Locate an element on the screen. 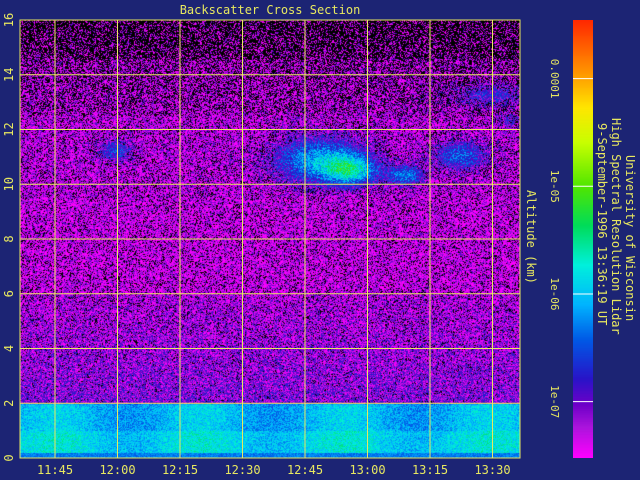  x-tick-label: 12:30 is located at coordinates (242, 470).